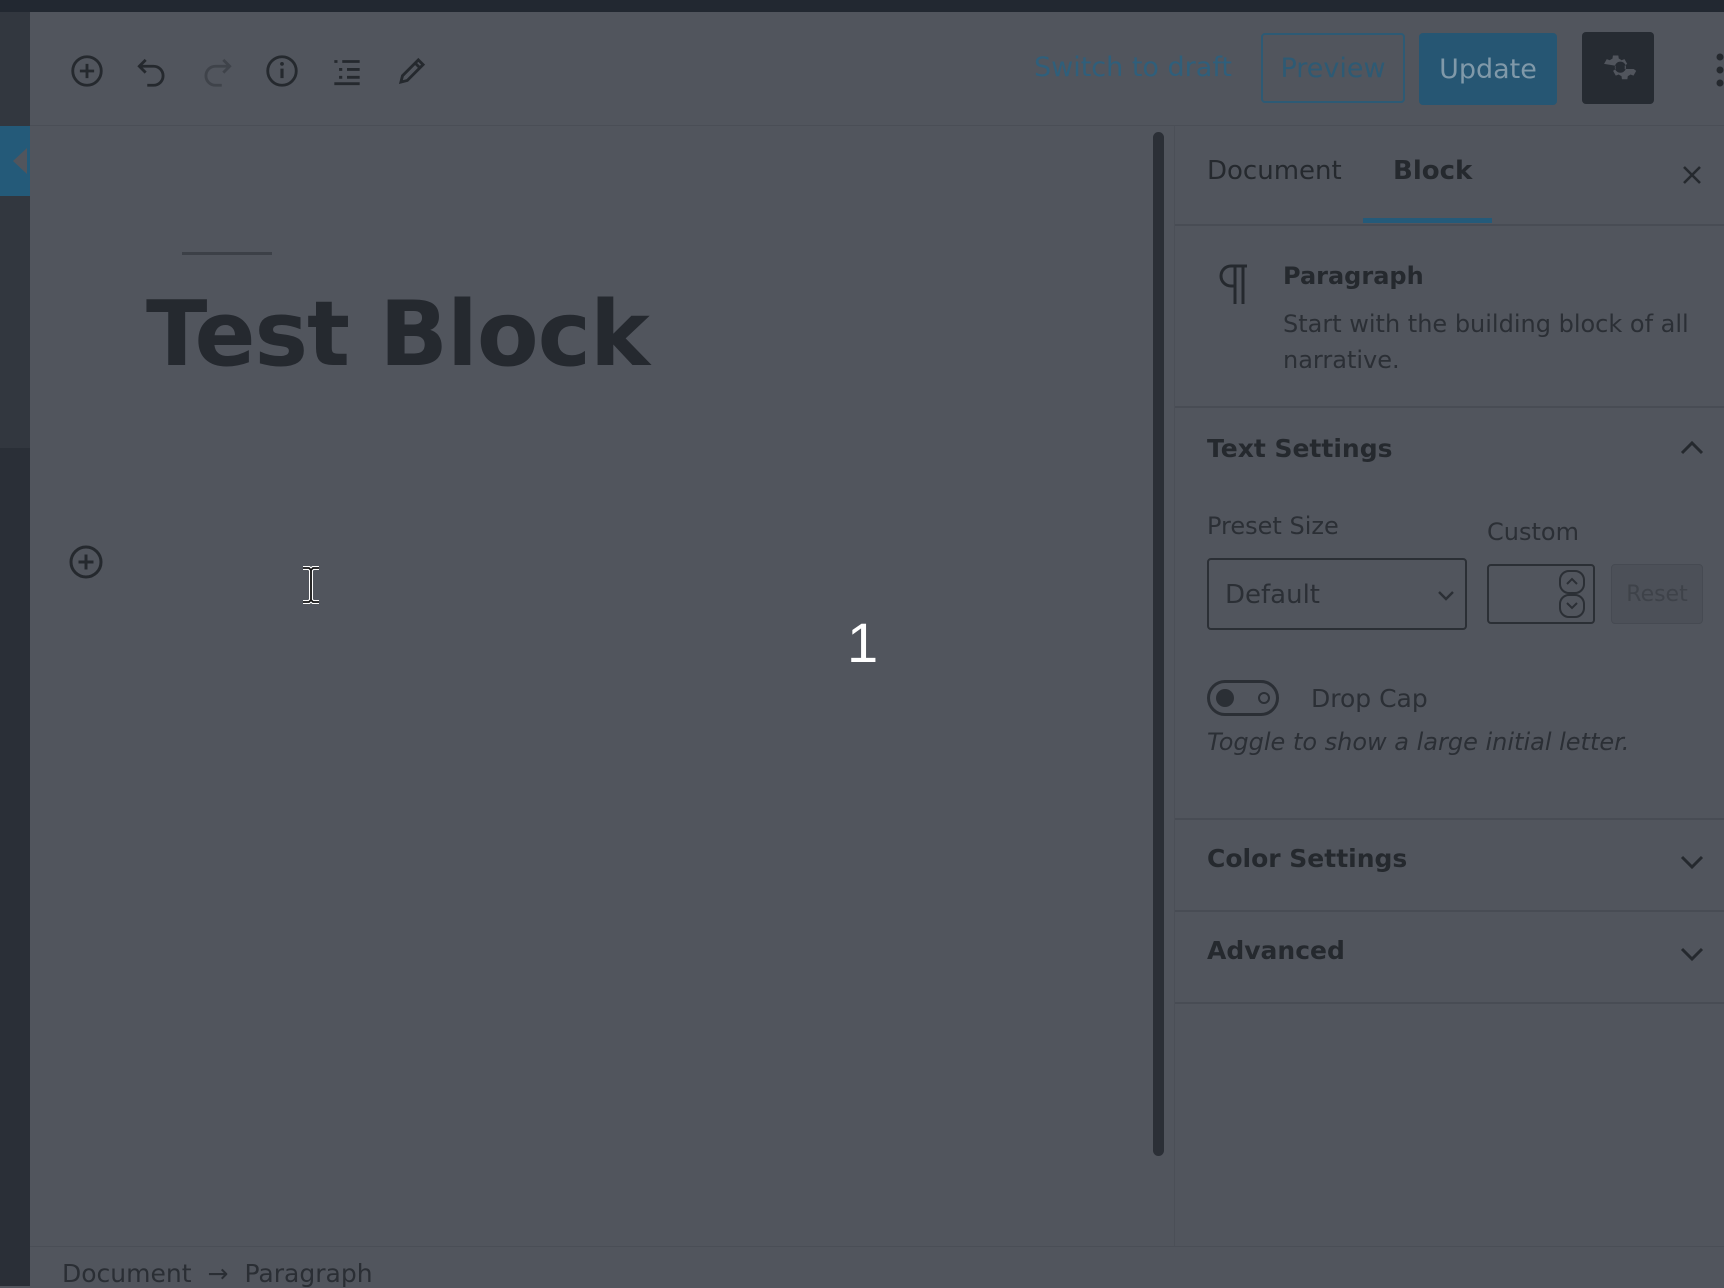 The width and height of the screenshot is (1724, 1288). I want to click on redo-button, so click(217, 71).